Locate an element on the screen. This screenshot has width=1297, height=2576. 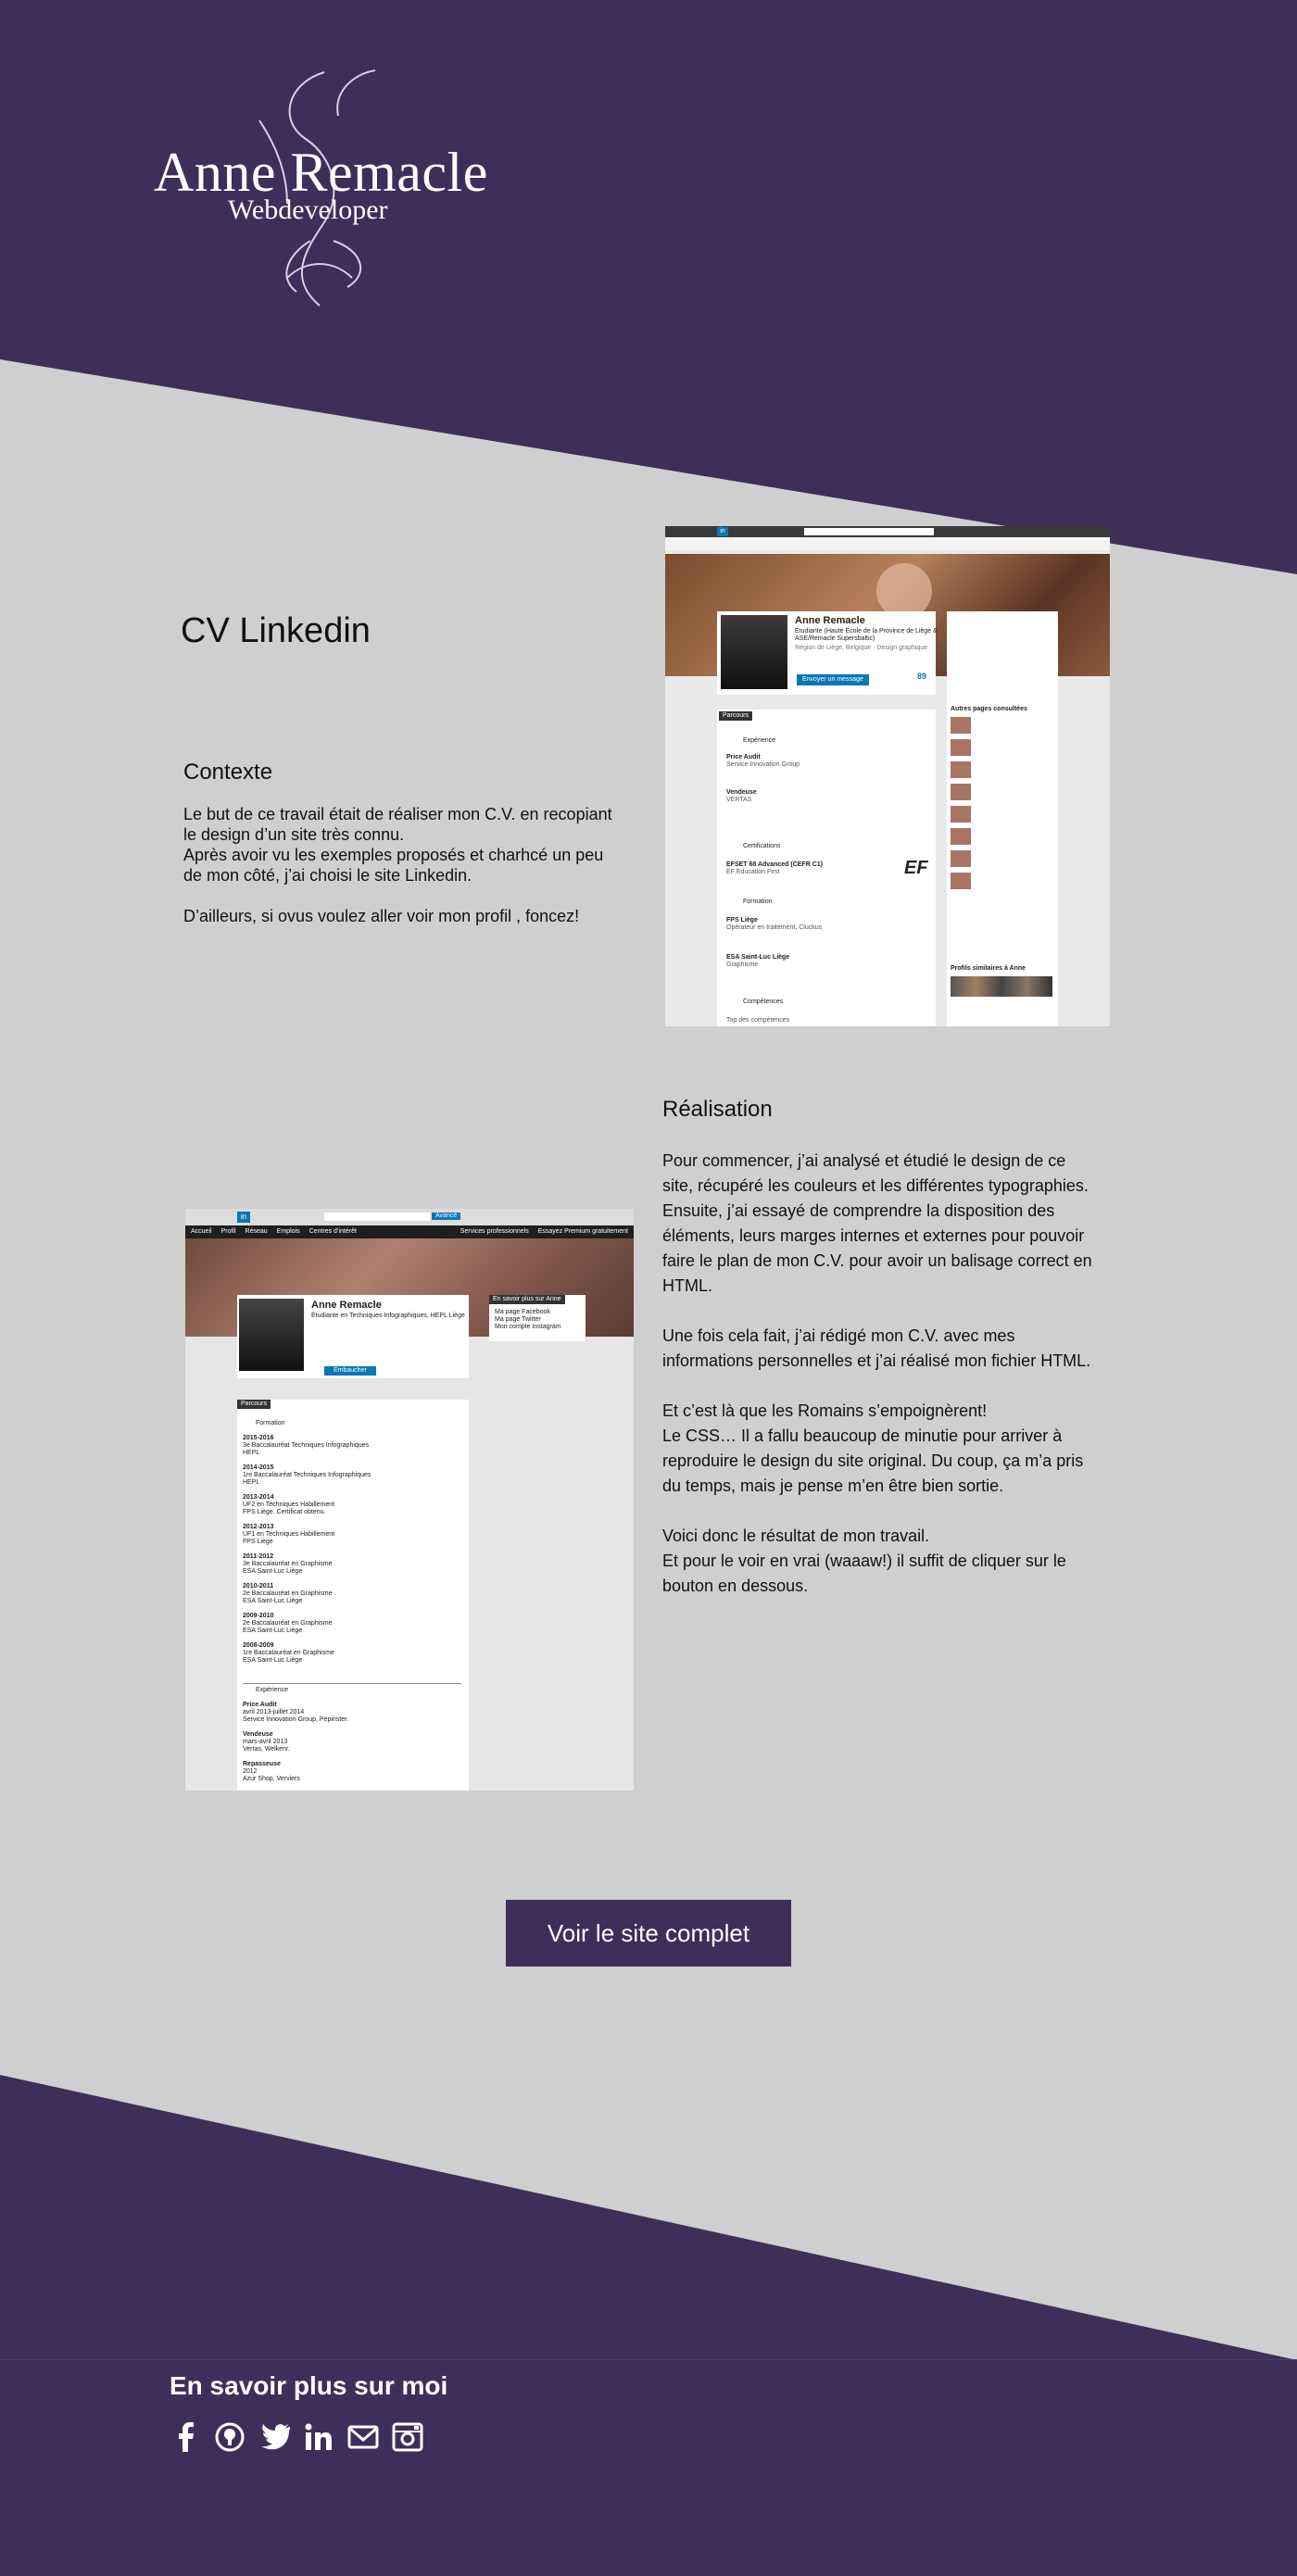
facebook-icon is located at coordinates (185, 2437).